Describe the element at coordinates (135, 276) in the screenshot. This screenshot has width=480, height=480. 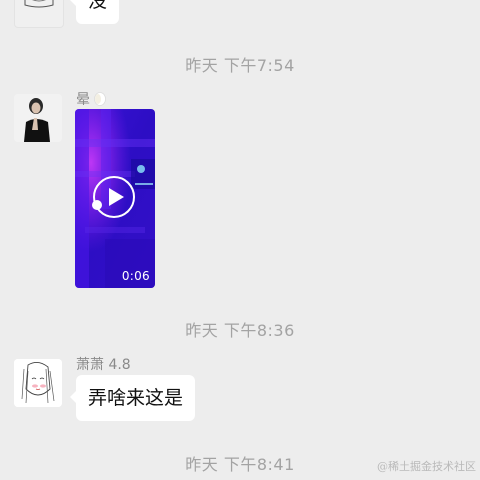
I see `video-duration: 0:06` at that location.